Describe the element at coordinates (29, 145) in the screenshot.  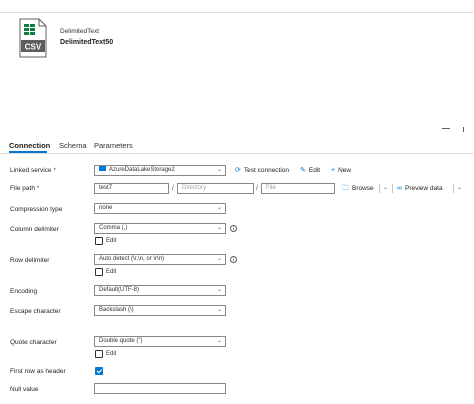
I see `tab-connection: Connection` at that location.